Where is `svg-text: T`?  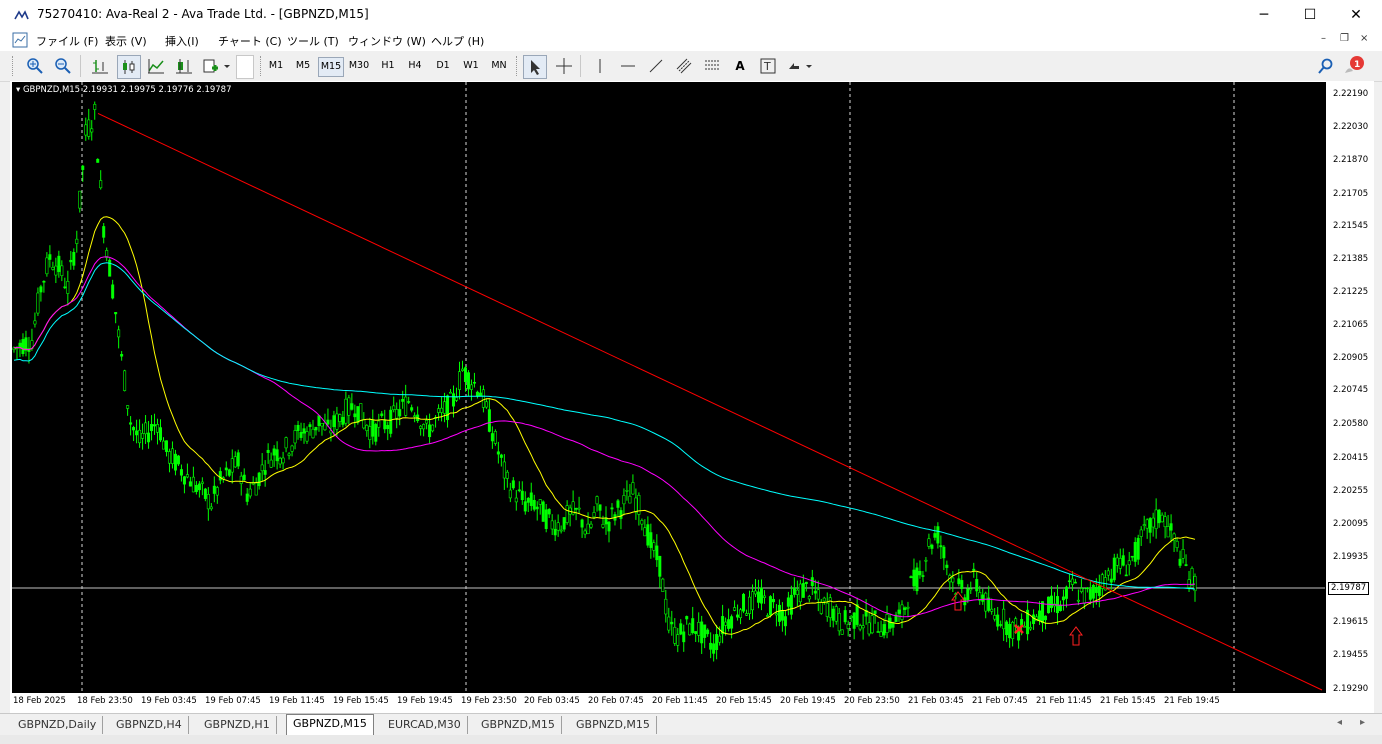 svg-text: T is located at coordinates (767, 66).